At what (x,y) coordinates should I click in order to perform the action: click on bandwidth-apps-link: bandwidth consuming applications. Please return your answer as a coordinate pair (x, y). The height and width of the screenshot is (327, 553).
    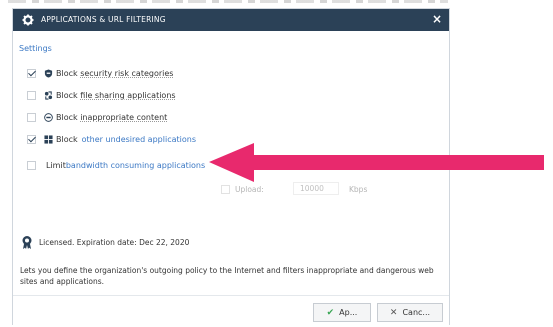
    Looking at the image, I should click on (135, 165).